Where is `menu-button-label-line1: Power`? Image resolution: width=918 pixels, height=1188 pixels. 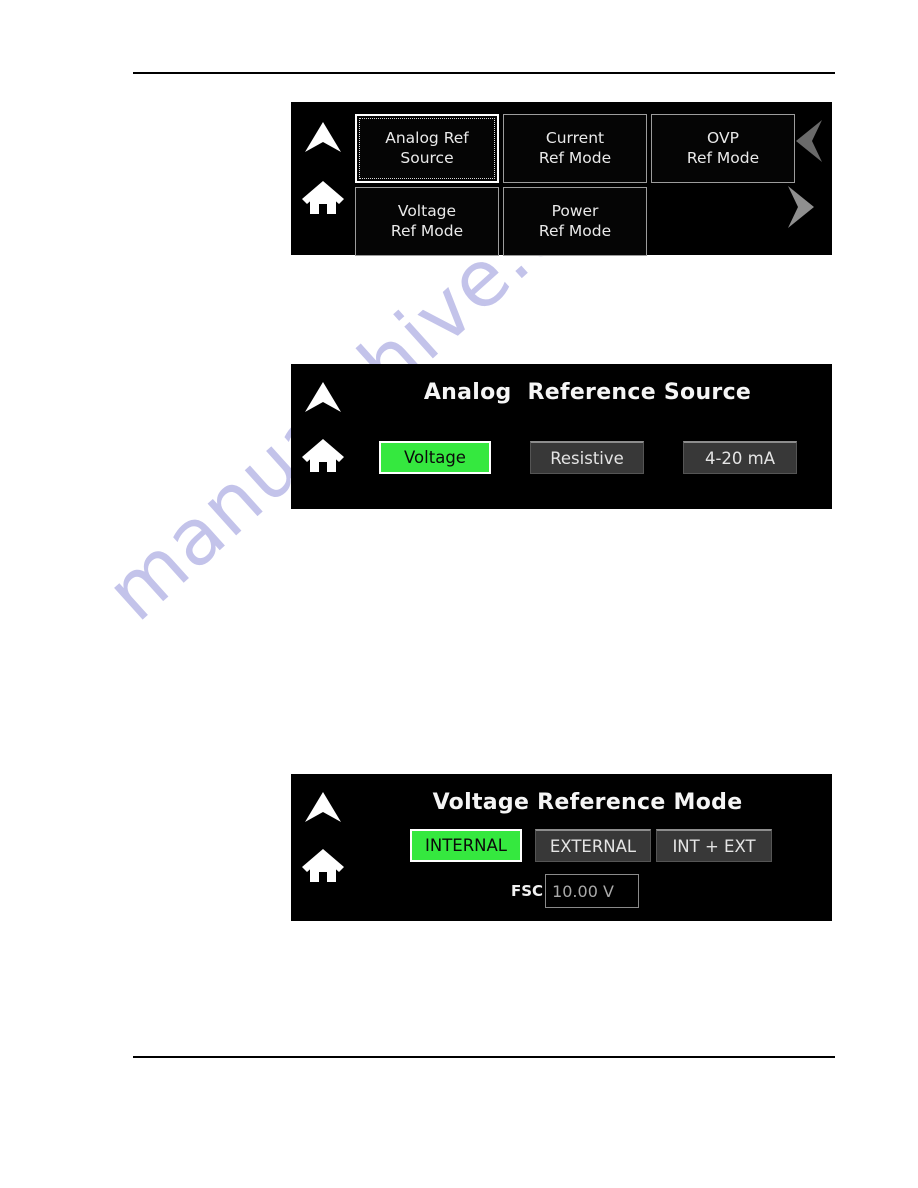
menu-button-label-line1: Power is located at coordinates (575, 210).